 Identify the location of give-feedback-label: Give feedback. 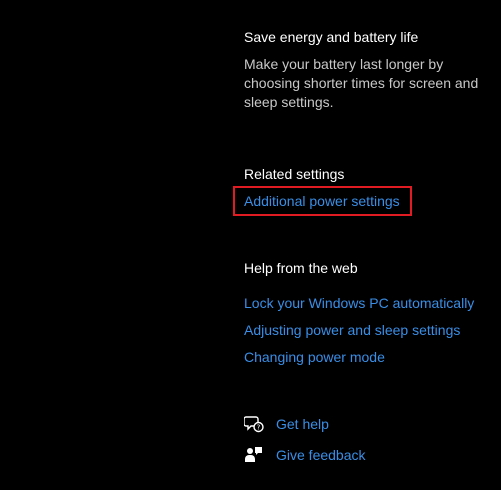
(321, 455).